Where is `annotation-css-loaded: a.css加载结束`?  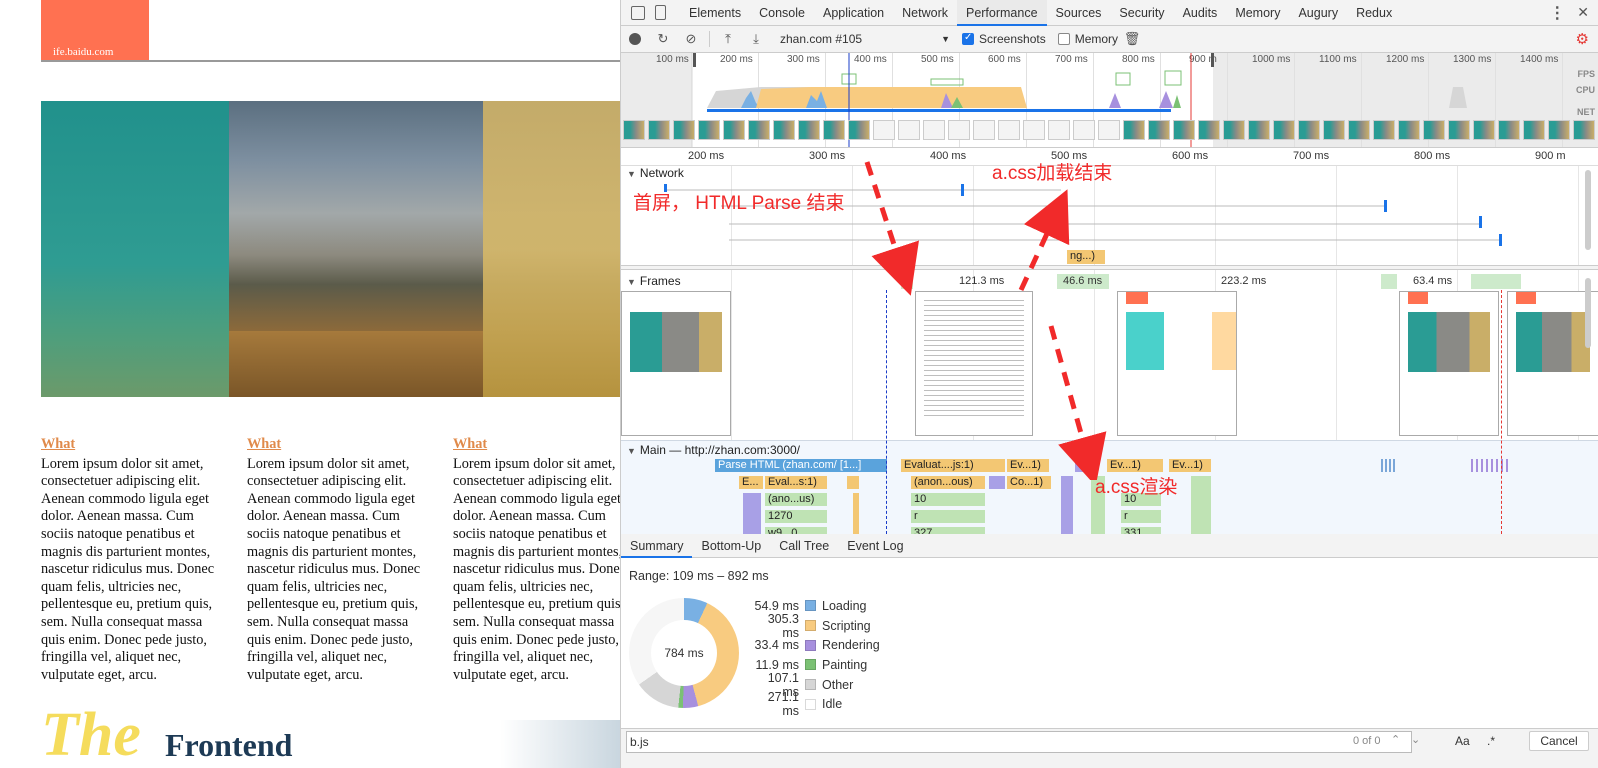 annotation-css-loaded: a.css加载结束 is located at coordinates (1052, 173).